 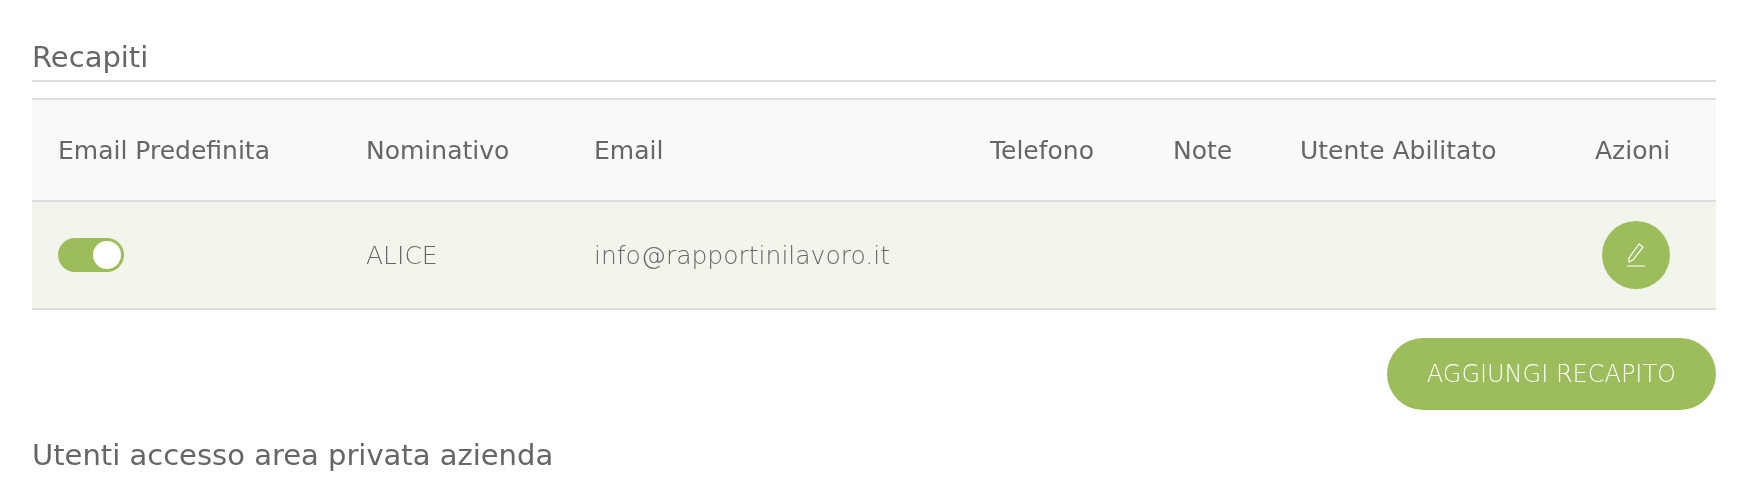 What do you see at coordinates (1042, 150) in the screenshot?
I see `column-header: Telefono` at bounding box center [1042, 150].